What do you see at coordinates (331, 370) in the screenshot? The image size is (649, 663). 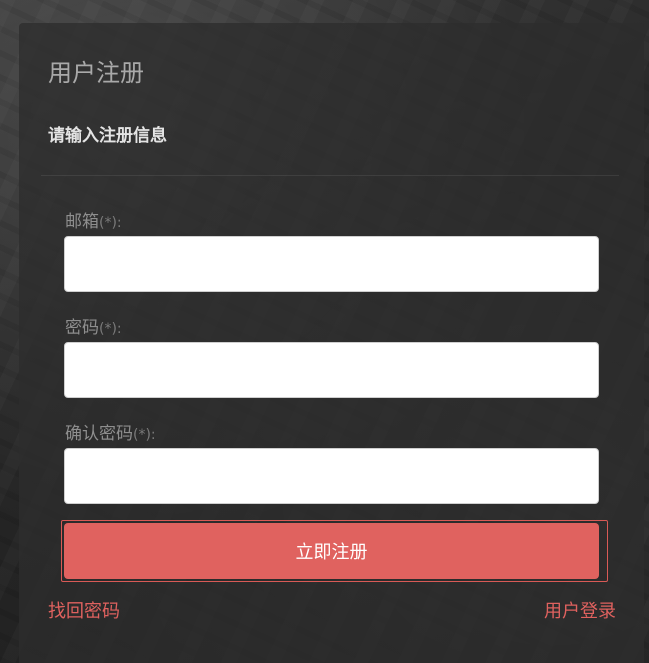 I see `password-field` at bounding box center [331, 370].